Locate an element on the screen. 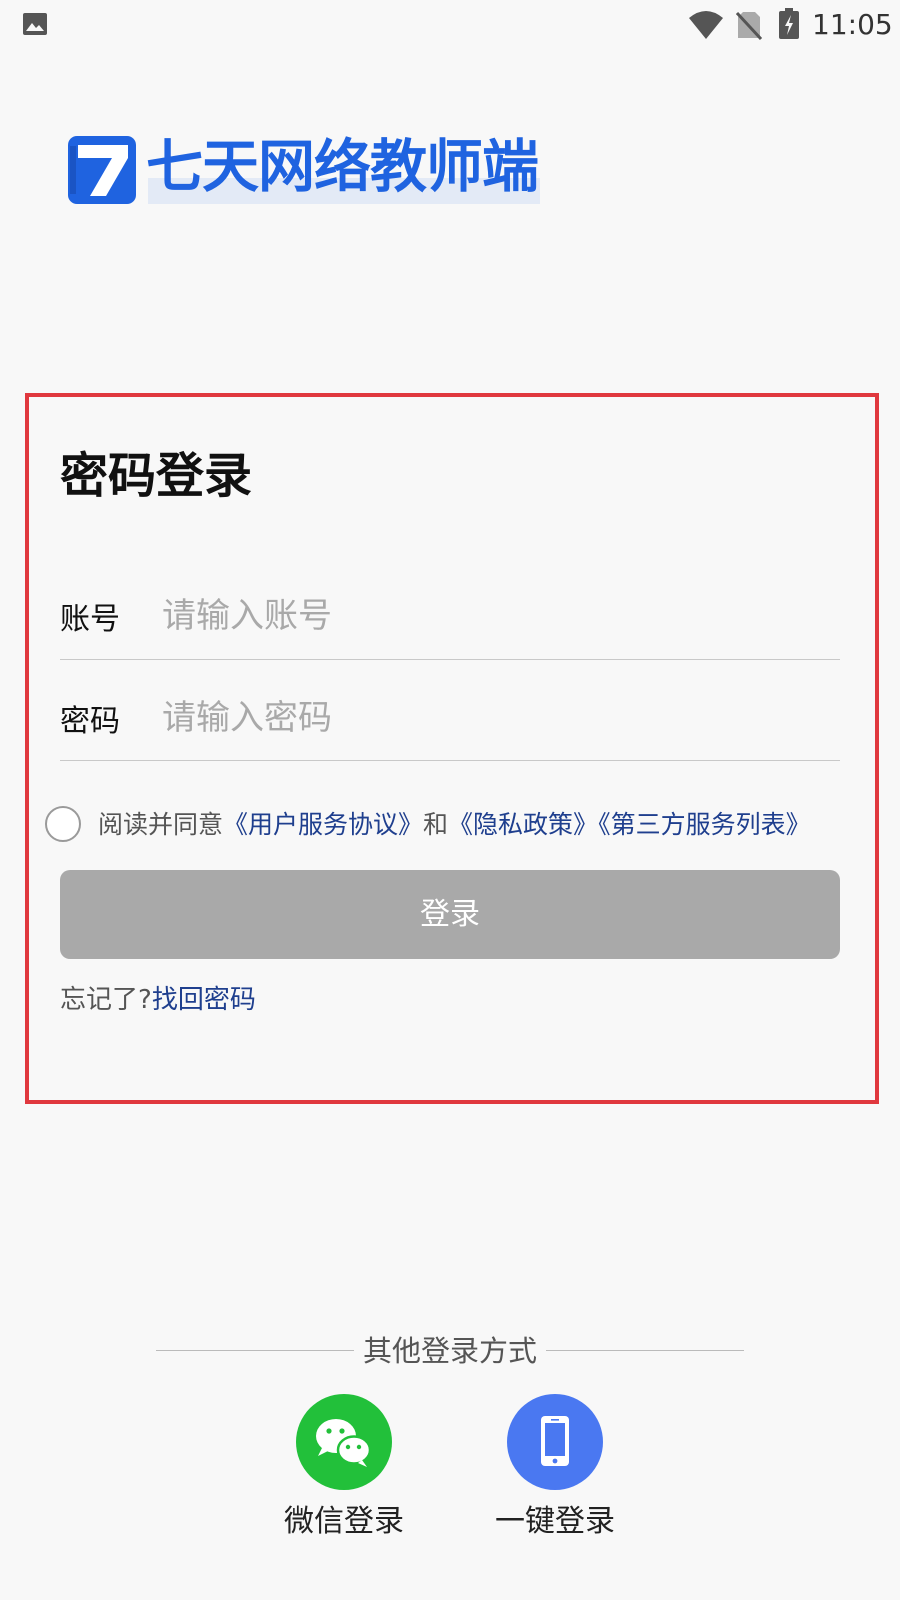  password-label: 密码 is located at coordinates (90, 721).